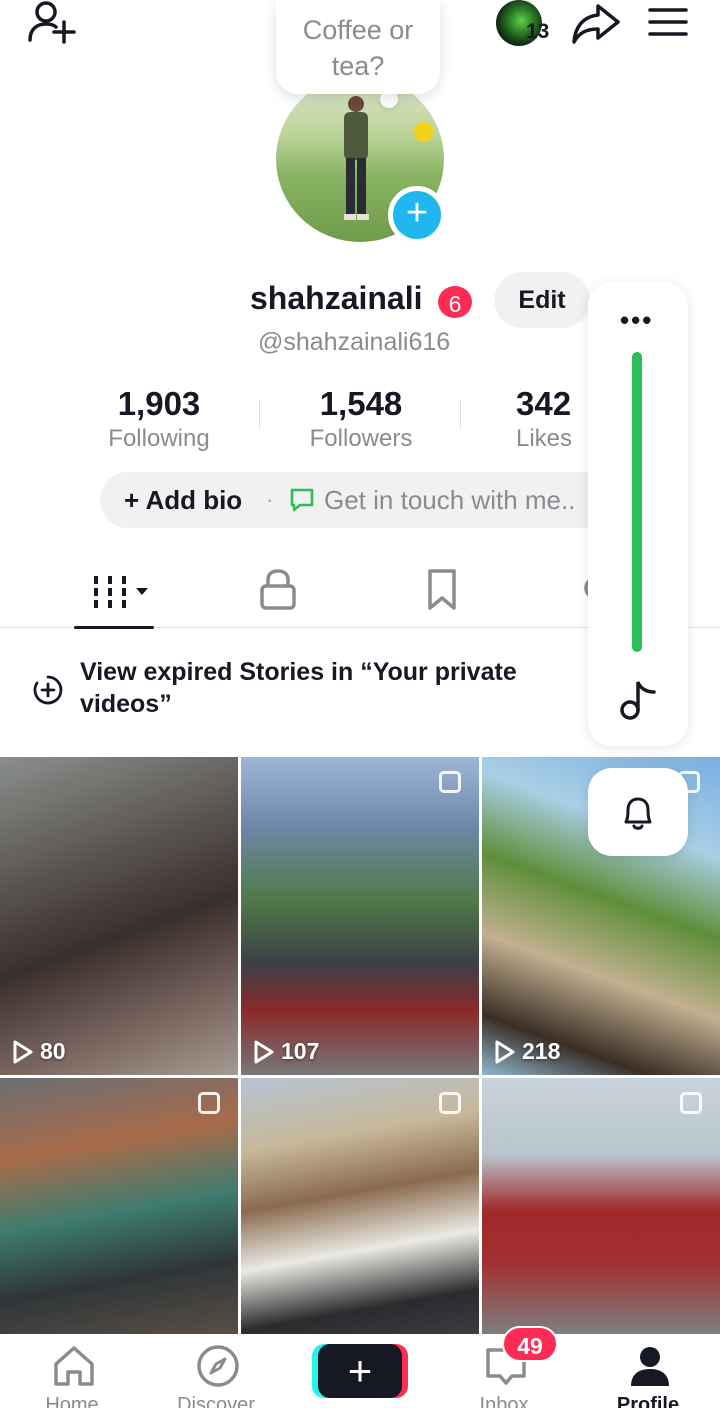  What do you see at coordinates (48, 690) in the screenshot?
I see `story-plus-icon` at bounding box center [48, 690].